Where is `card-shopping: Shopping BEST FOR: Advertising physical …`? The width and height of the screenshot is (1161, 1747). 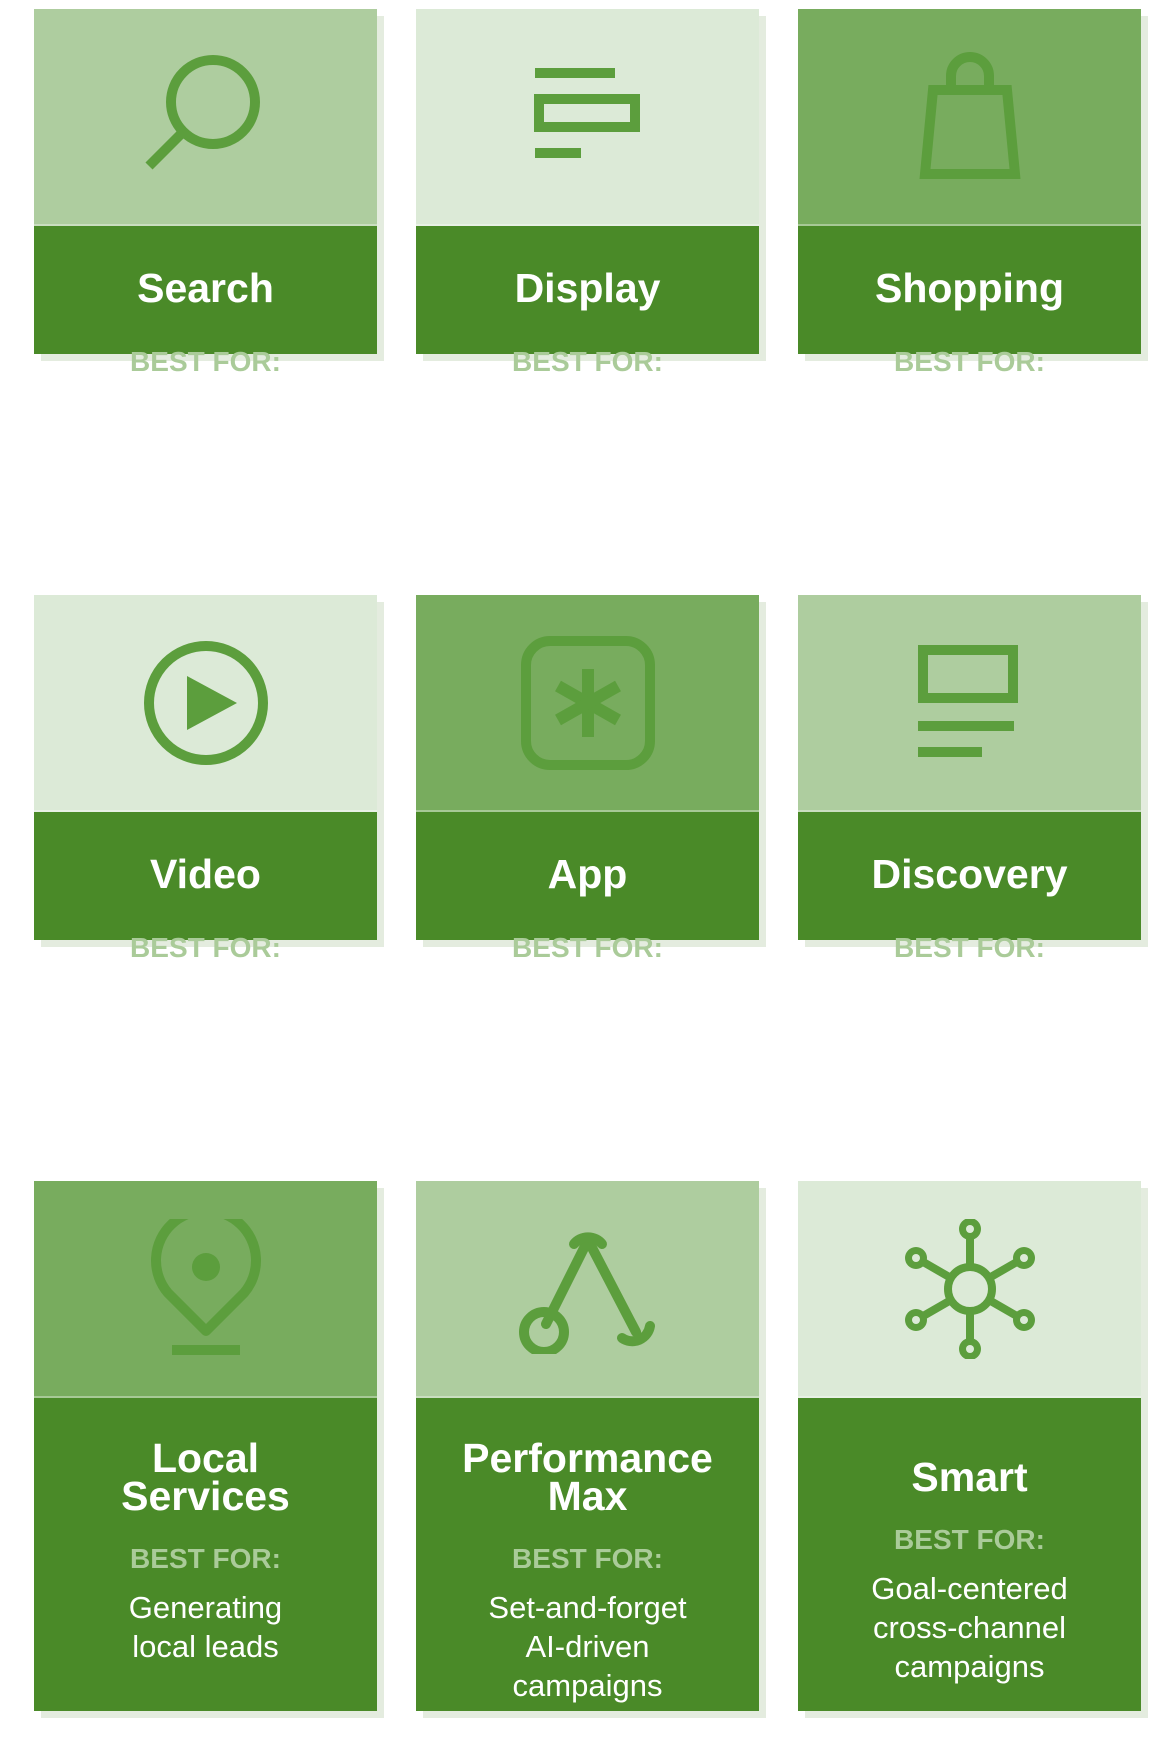 card-shopping: Shopping BEST FOR: Advertising physical … is located at coordinates (969, 257).